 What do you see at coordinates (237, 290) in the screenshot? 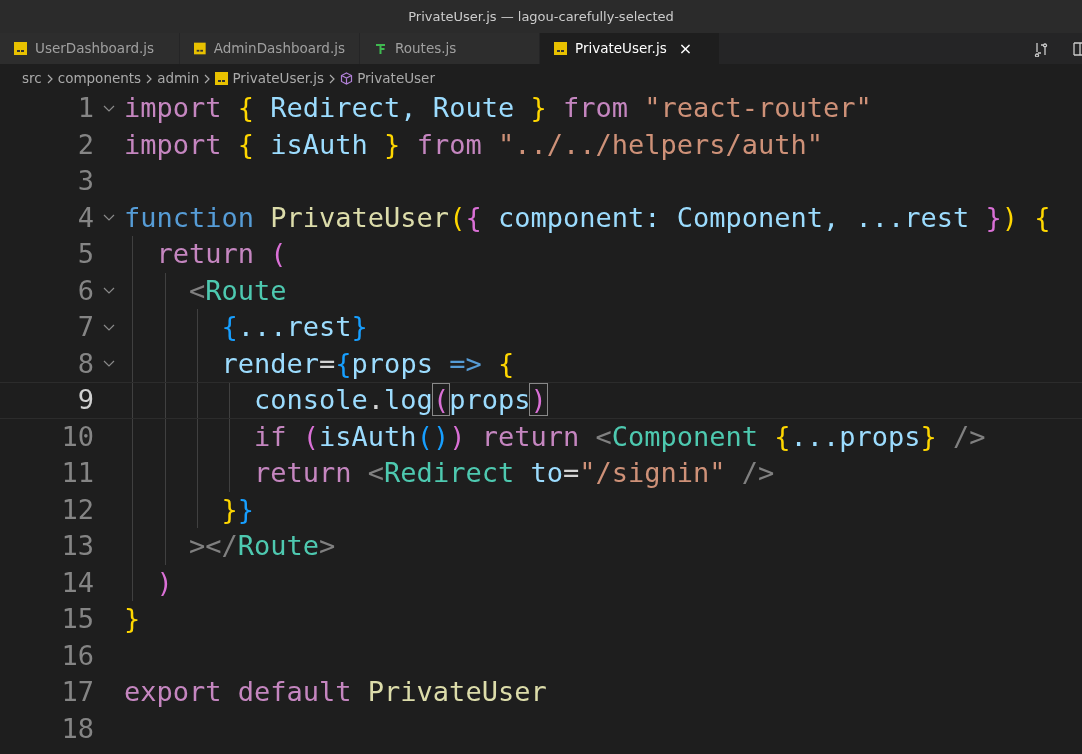
I see `code-line: <Route` at bounding box center [237, 290].